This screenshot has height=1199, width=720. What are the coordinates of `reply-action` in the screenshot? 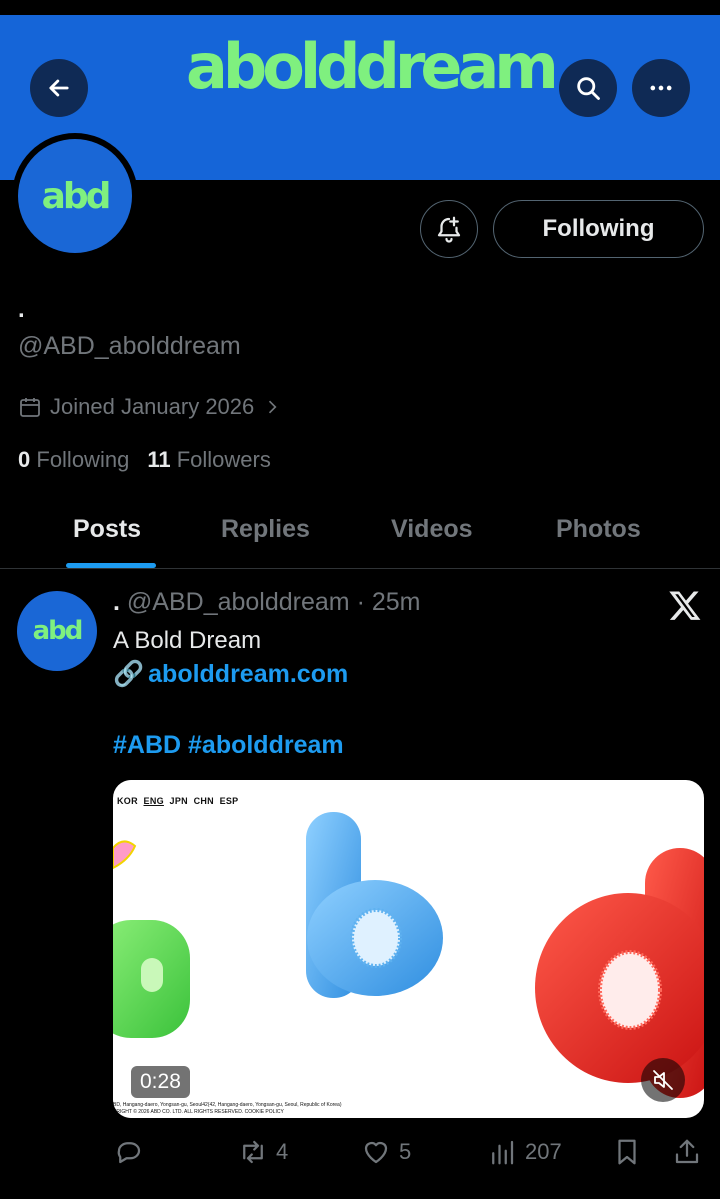 It's located at (133, 1152).